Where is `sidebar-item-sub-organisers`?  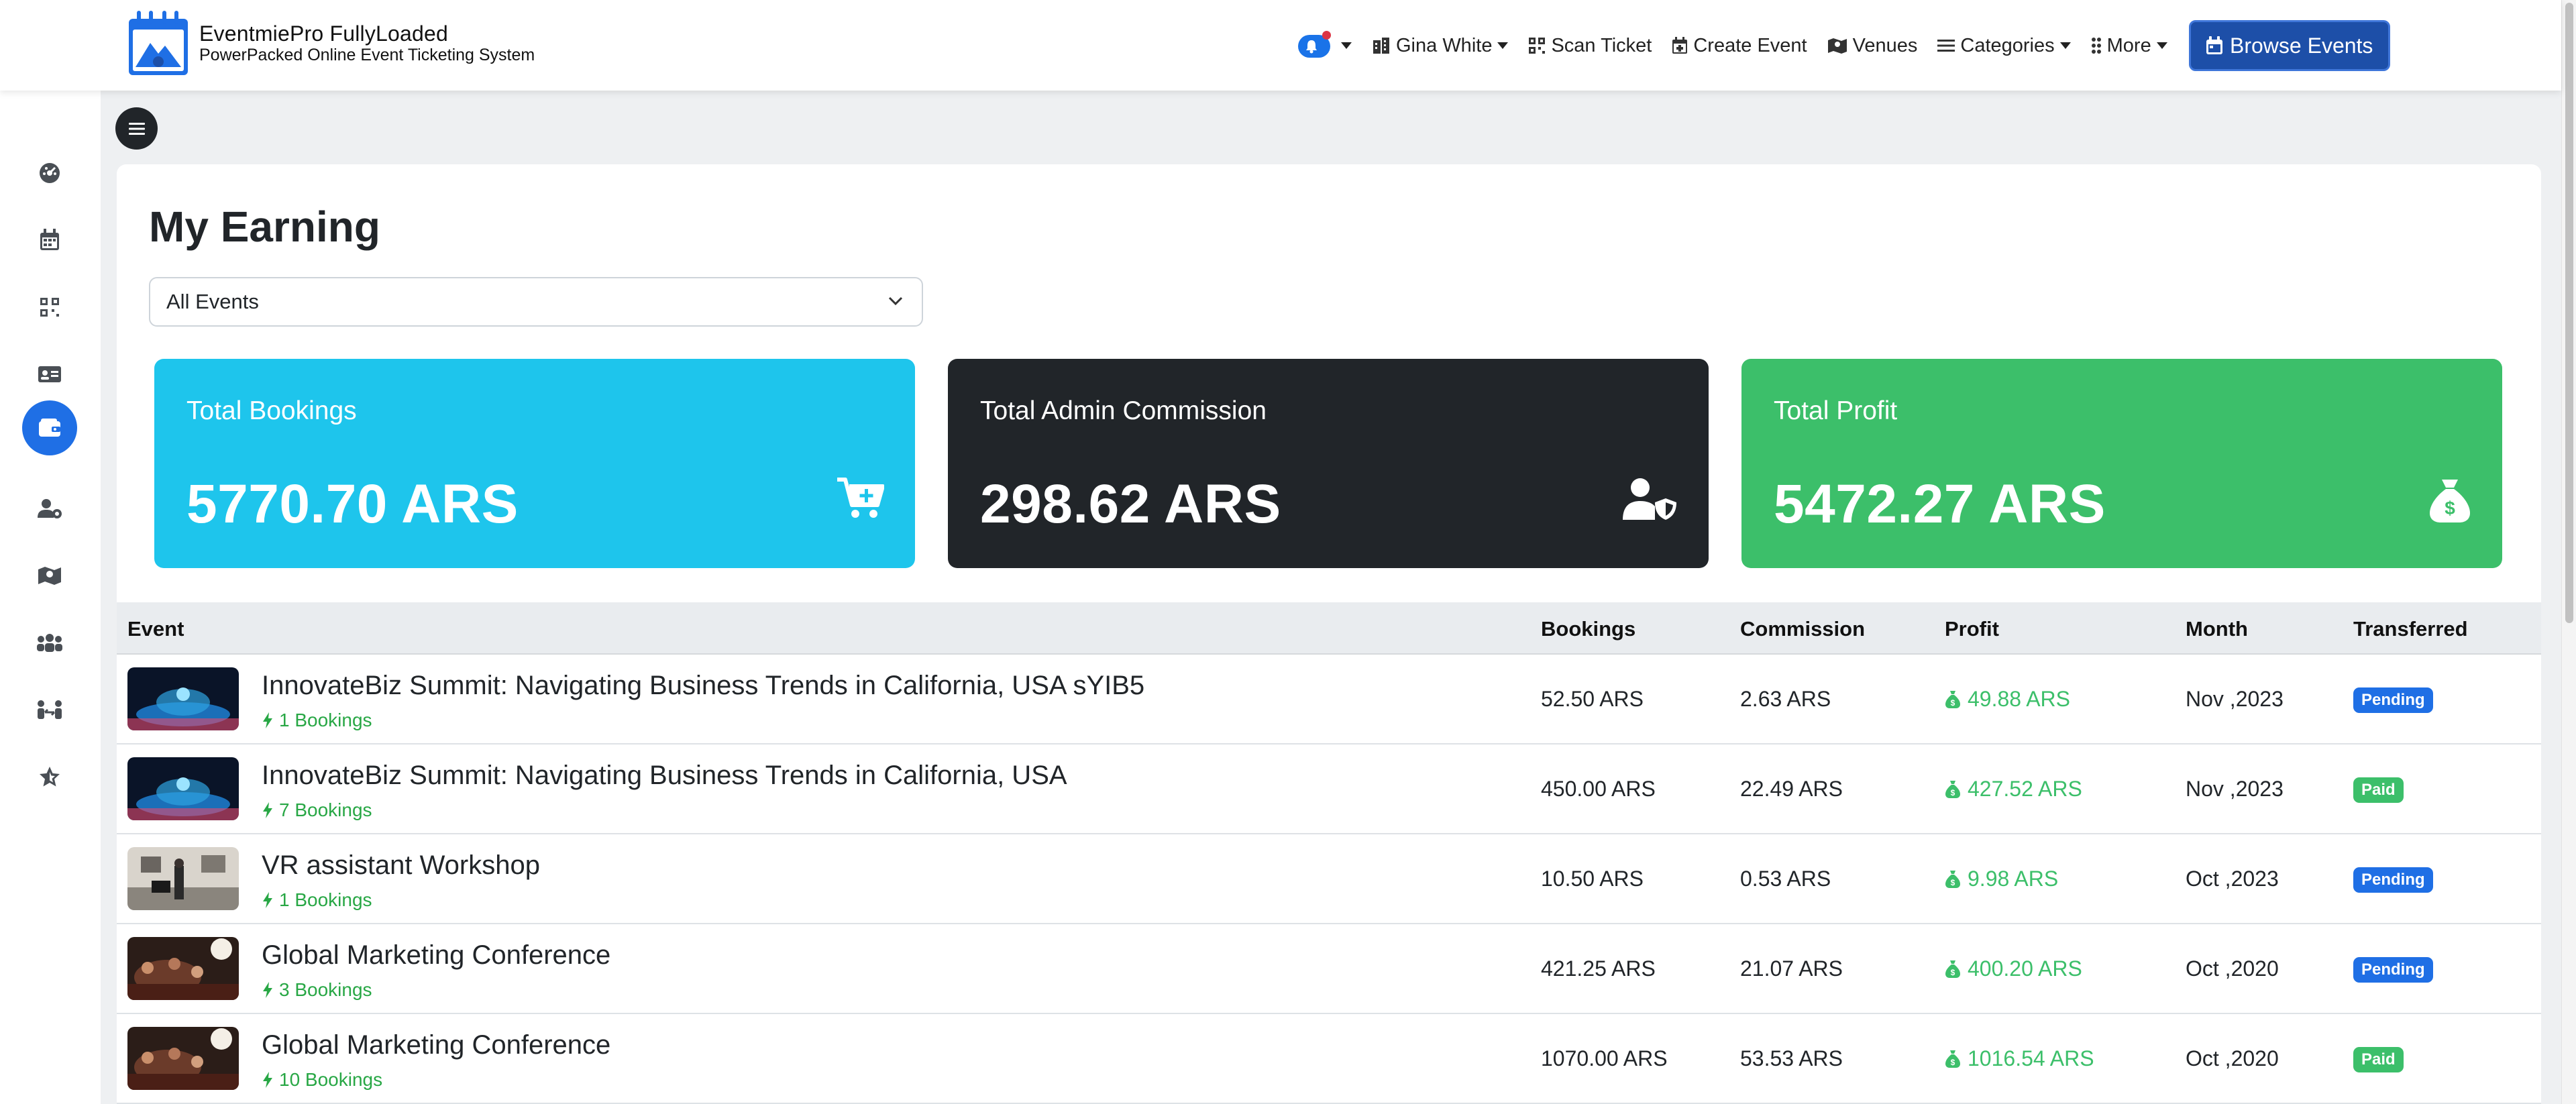
sidebar-item-sub-organisers is located at coordinates (49, 710).